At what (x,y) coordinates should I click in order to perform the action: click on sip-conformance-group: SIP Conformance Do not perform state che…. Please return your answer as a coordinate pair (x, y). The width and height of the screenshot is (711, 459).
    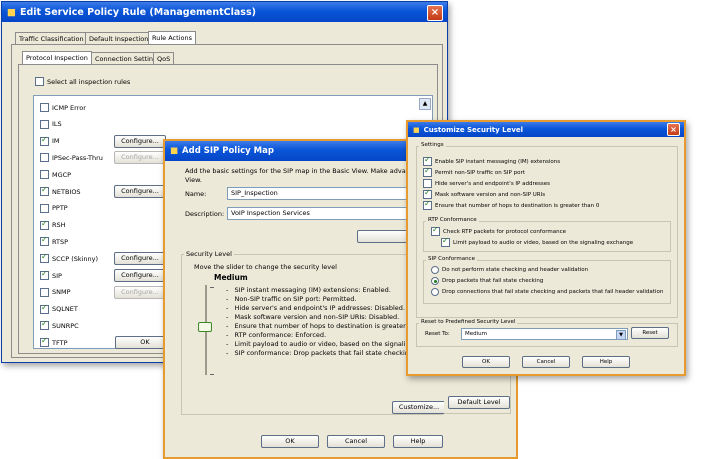
    Looking at the image, I should click on (547, 280).